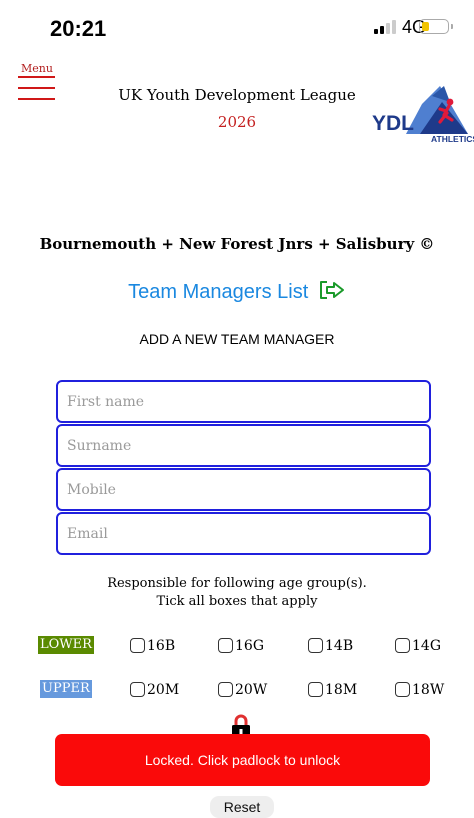 The height and width of the screenshot is (818, 474). Describe the element at coordinates (237, 339) in the screenshot. I see `form-heading: ADD A NEW TEAM MANAGER` at that location.